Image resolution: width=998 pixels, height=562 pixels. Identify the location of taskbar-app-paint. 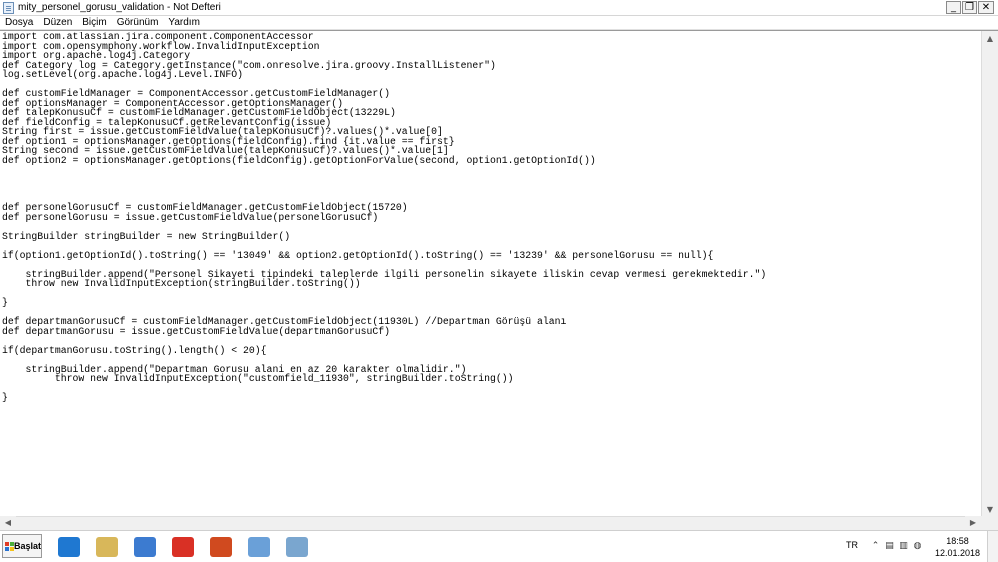
(259, 547).